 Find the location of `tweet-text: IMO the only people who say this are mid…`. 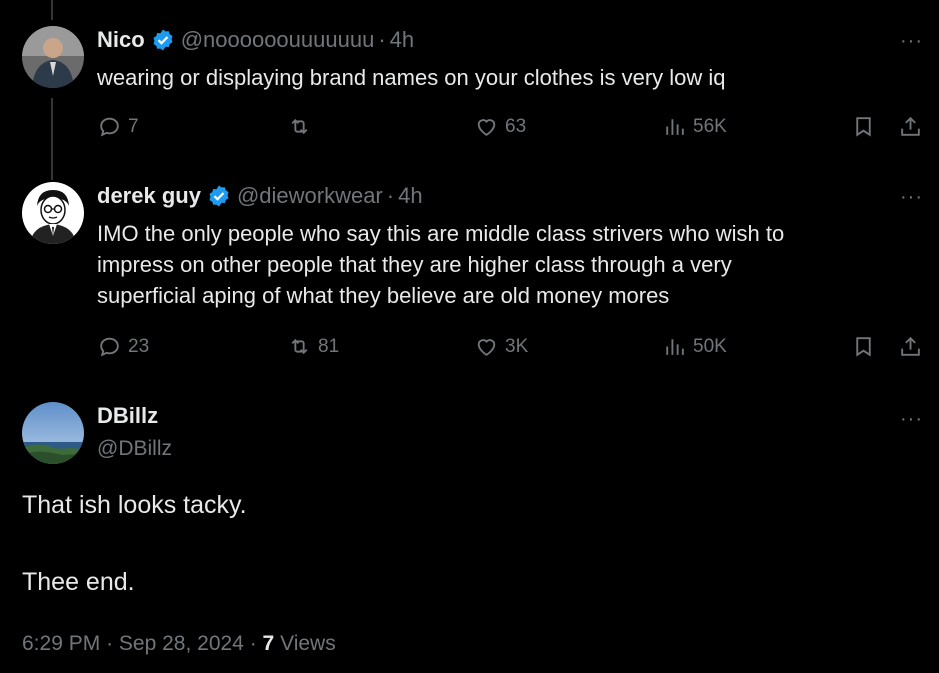

tweet-text: IMO the only people who say this are mid… is located at coordinates (497, 264).